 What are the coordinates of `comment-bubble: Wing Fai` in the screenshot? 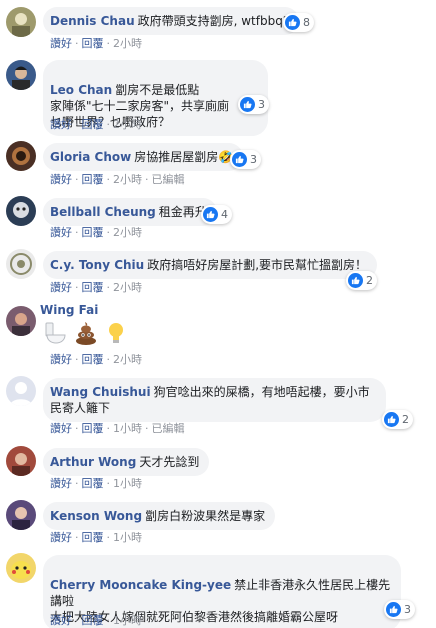 It's located at (70, 310).